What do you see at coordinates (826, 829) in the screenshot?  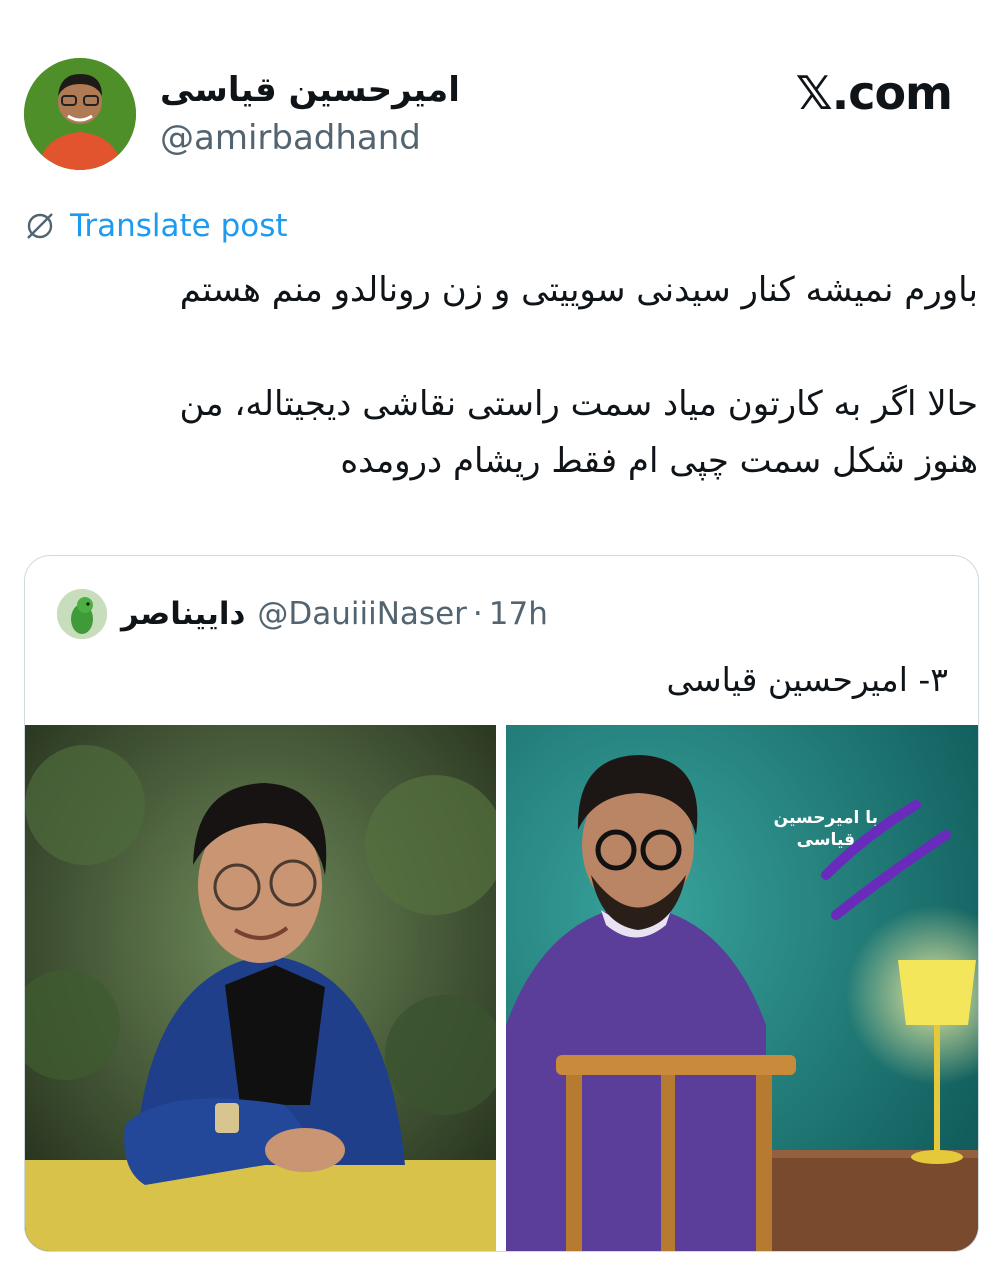 I see `poster-caption: با امیرحسین قیاسی` at bounding box center [826, 829].